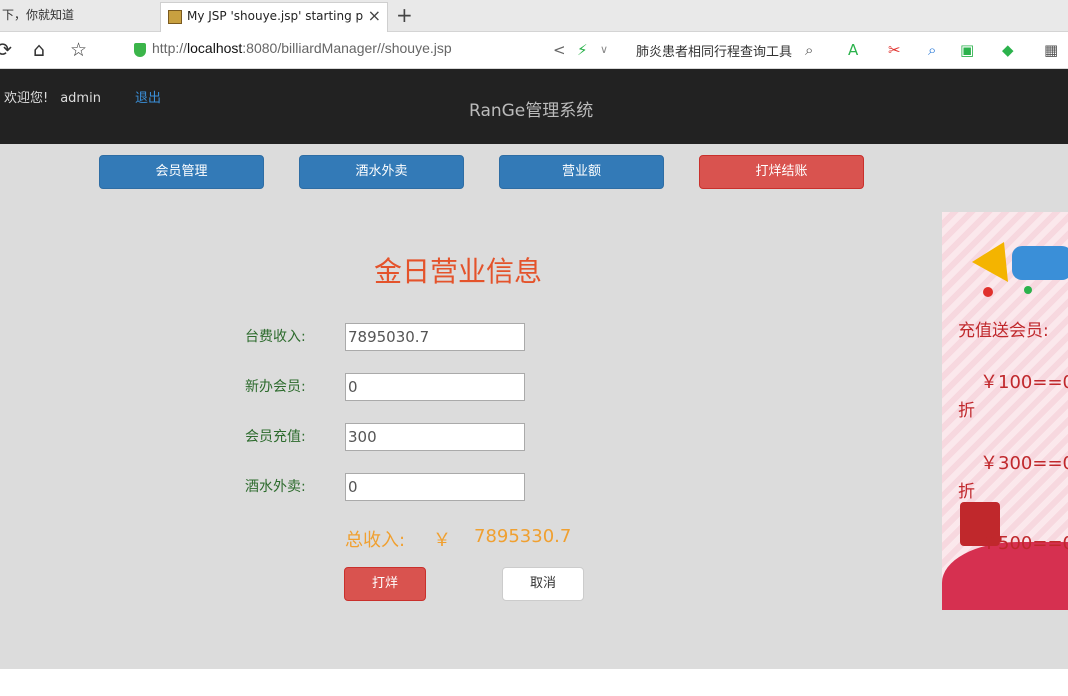  What do you see at coordinates (604, 50) in the screenshot?
I see `chevron-down-icon: ∨` at bounding box center [604, 50].